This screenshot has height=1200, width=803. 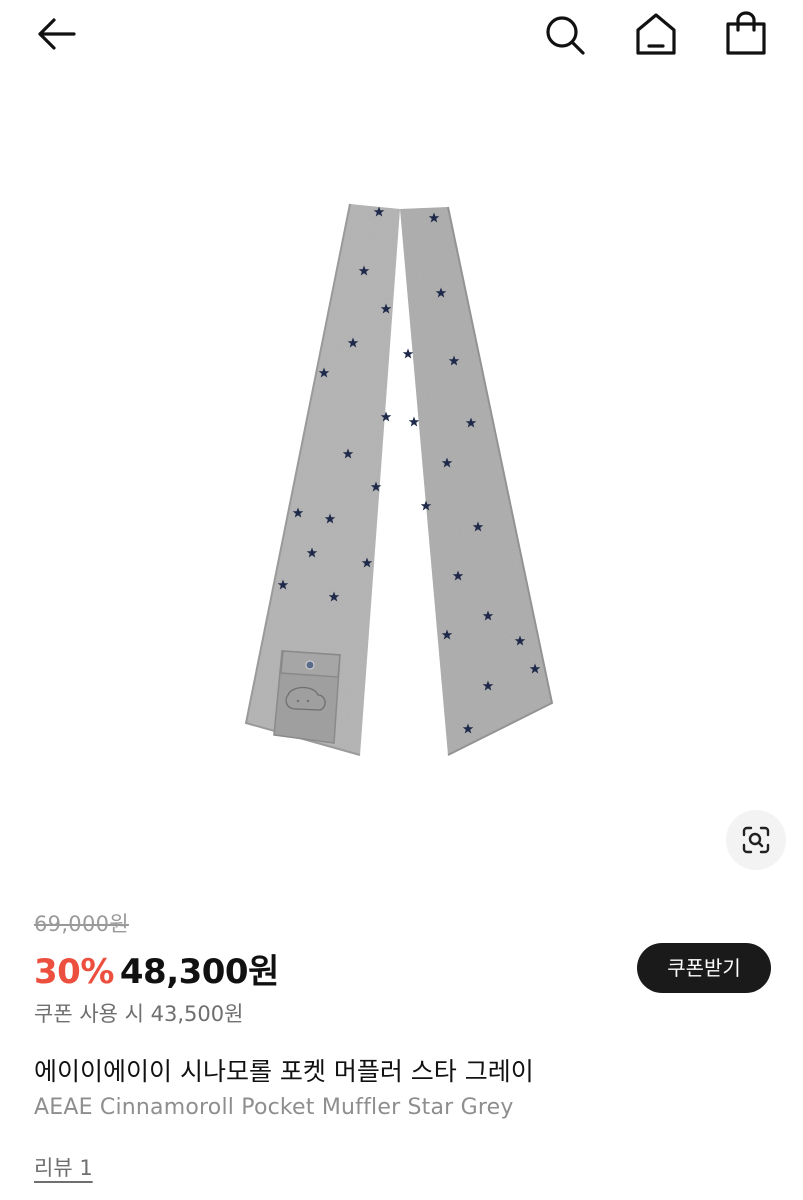 I want to click on shopping-bag-icon, so click(x=746, y=33).